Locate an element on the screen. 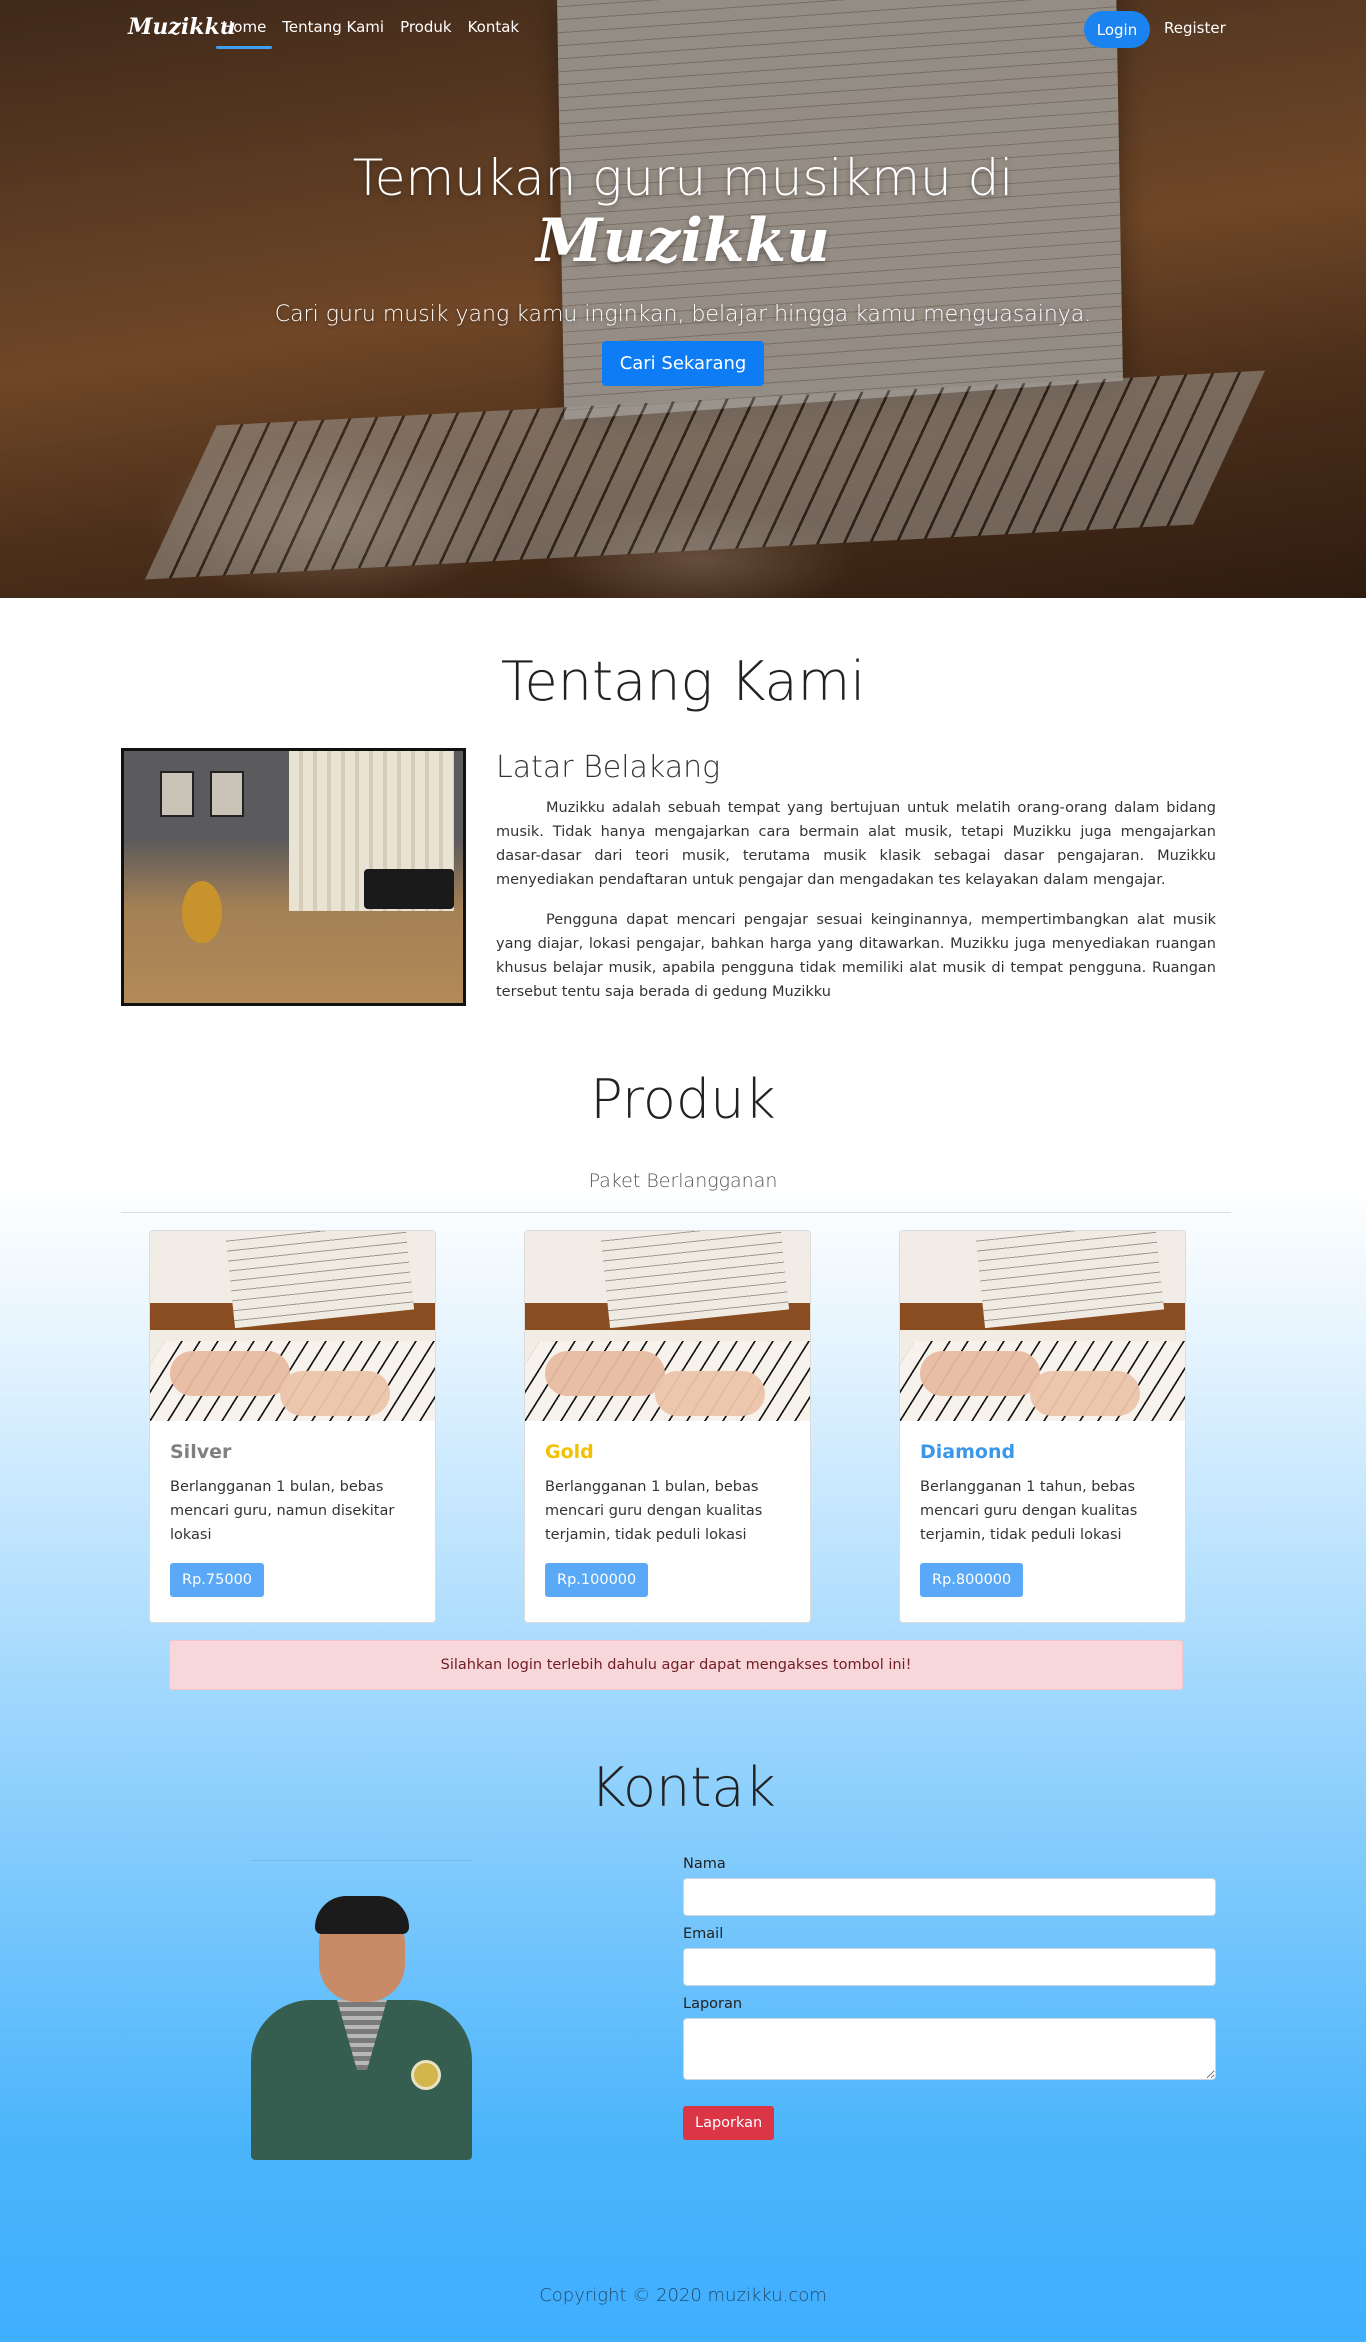  hero-title: Temukan guru musikmu di is located at coordinates (683, 178).